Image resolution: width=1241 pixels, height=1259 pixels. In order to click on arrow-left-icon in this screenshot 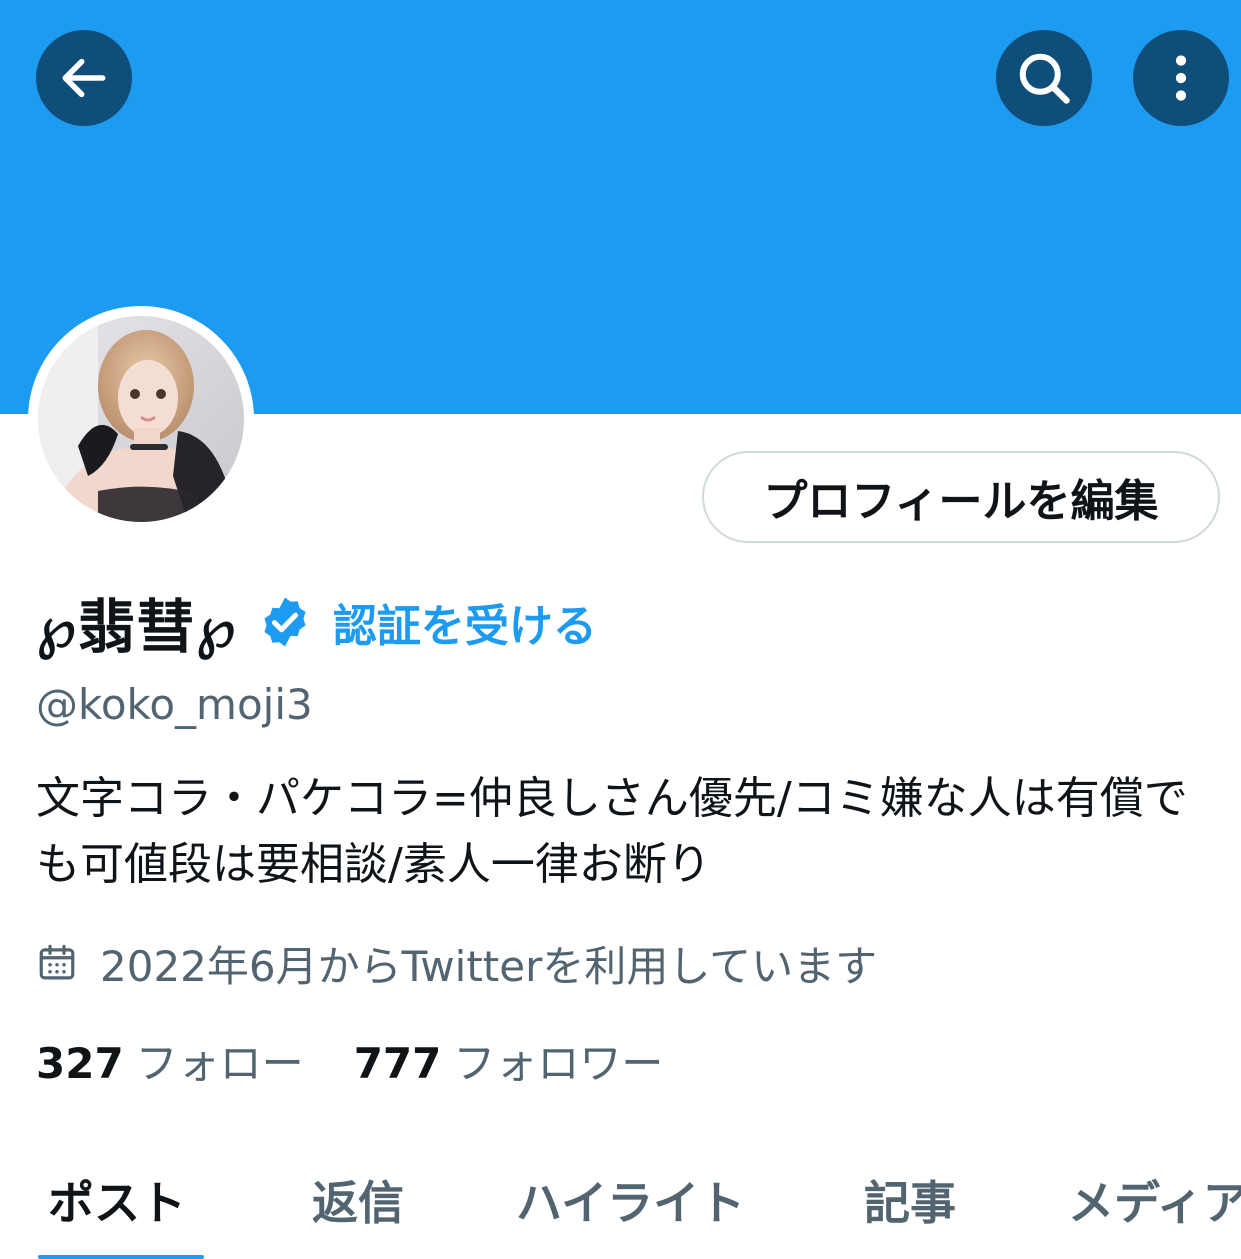, I will do `click(84, 78)`.